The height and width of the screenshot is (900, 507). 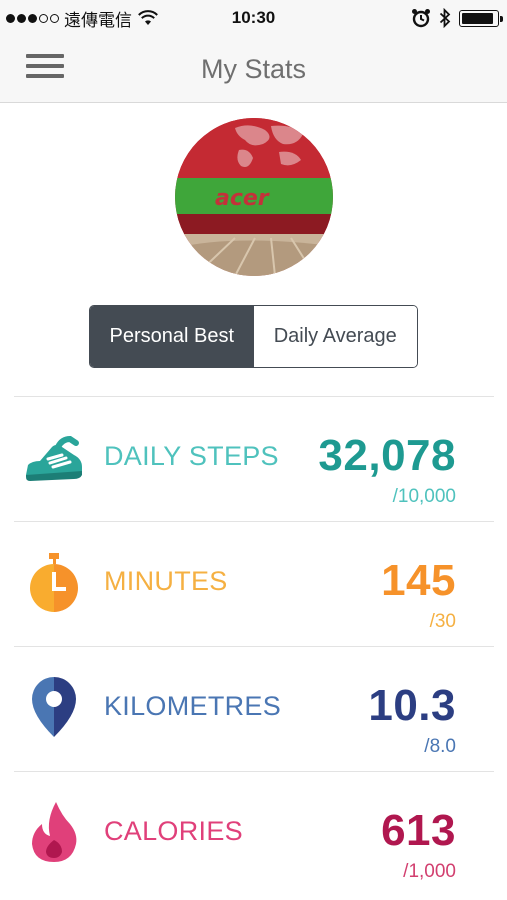 I want to click on stat-row-steps: DAILY STEPS 32,078 /10,000, so click(x=254, y=458).